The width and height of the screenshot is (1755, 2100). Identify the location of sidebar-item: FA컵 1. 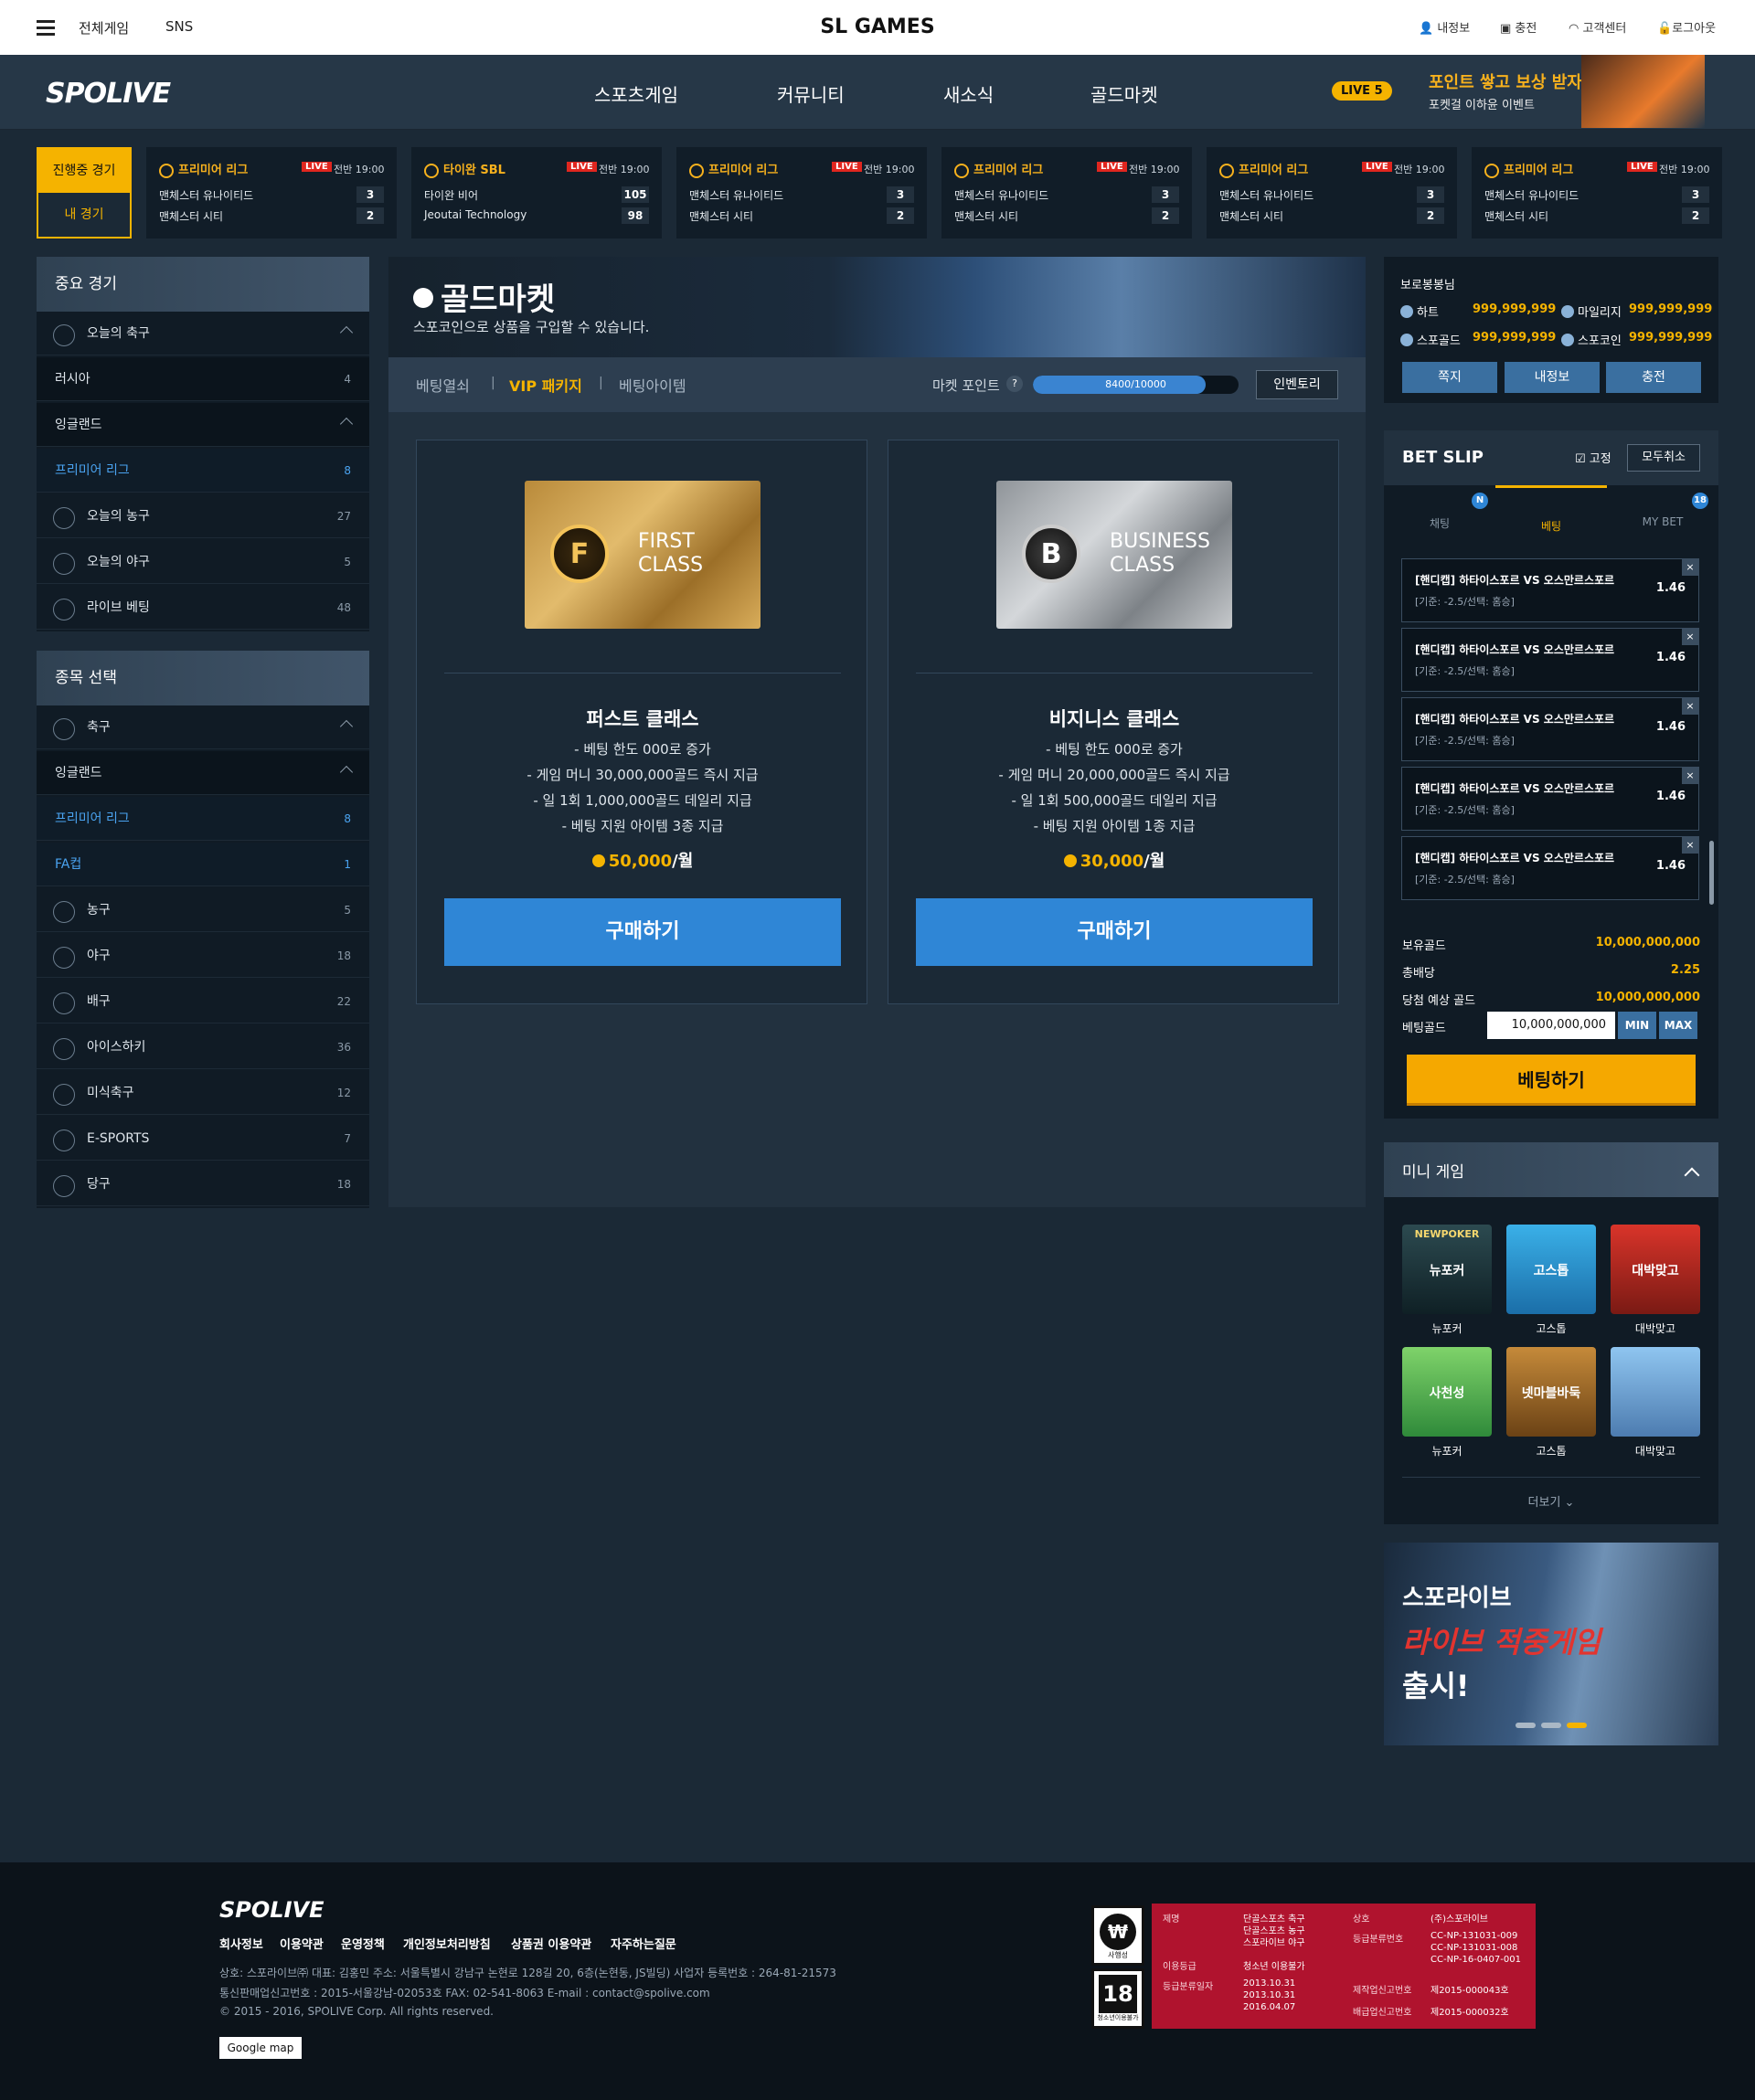
(203, 864).